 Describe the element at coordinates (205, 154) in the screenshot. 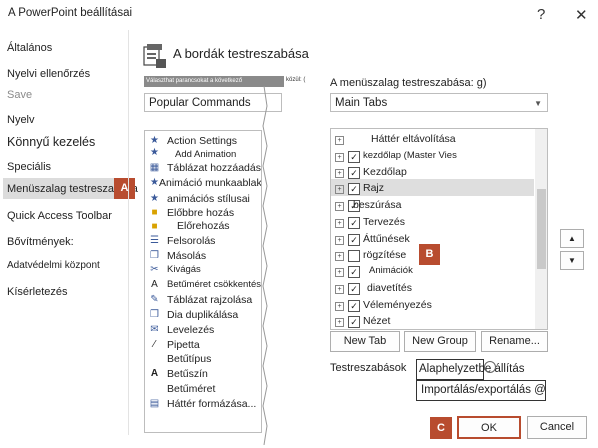

I see `list-item: Add Animation` at that location.